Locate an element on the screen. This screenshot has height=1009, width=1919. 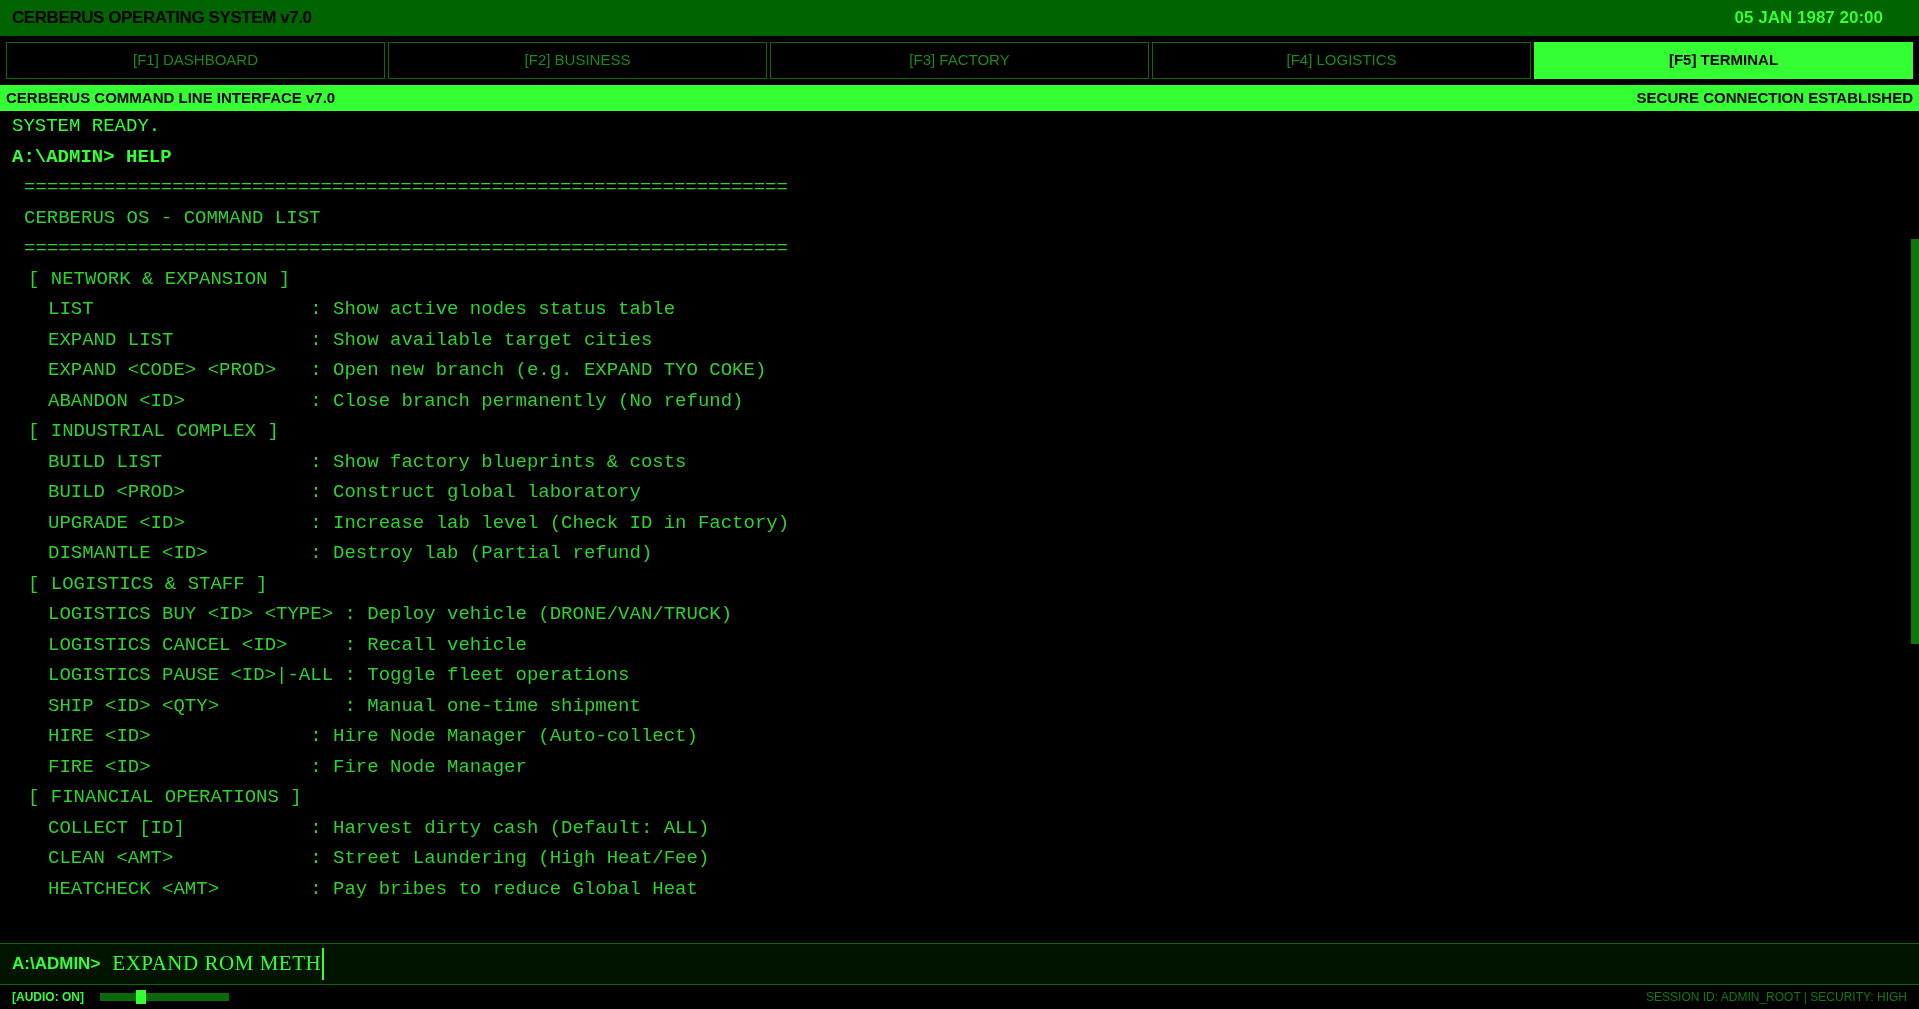
section-heading: [ LOGISTICS & STAFF ] is located at coordinates (147, 584).